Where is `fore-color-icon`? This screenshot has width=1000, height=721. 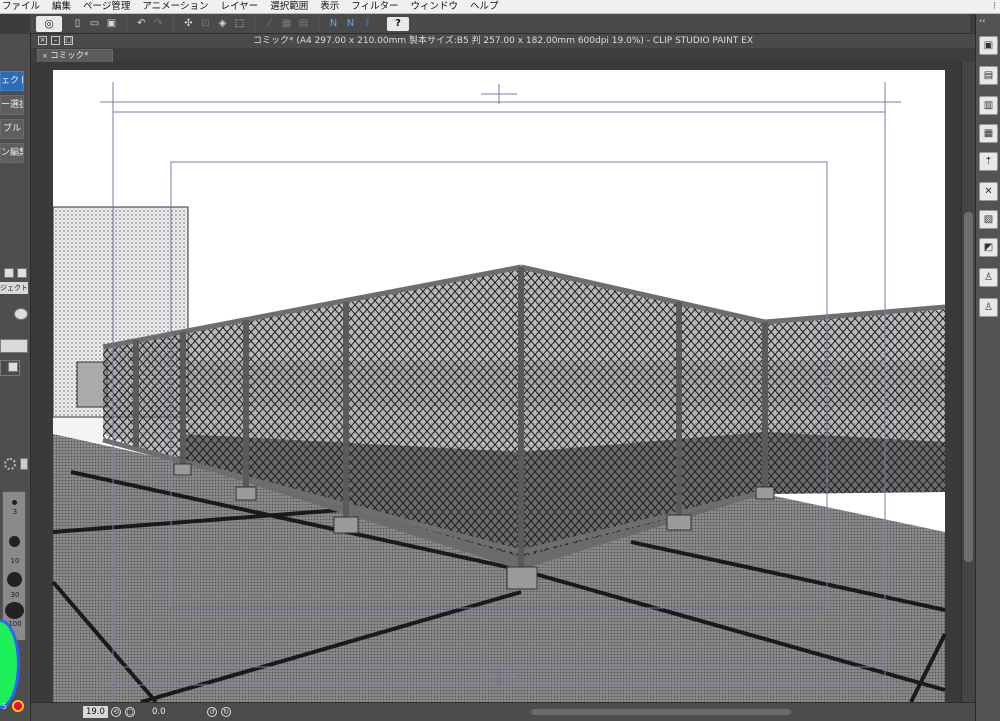
fore-color-icon is located at coordinates (13, 367).